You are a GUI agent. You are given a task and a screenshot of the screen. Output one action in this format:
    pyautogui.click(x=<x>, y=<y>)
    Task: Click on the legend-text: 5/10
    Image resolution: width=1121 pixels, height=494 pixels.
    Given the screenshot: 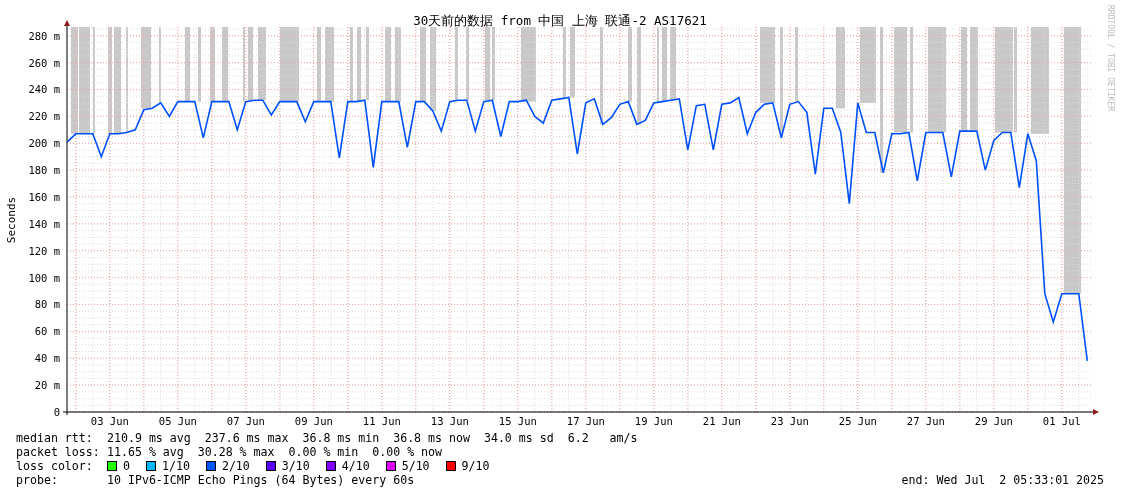 What is the action you would take?
    pyautogui.click(x=415, y=466)
    